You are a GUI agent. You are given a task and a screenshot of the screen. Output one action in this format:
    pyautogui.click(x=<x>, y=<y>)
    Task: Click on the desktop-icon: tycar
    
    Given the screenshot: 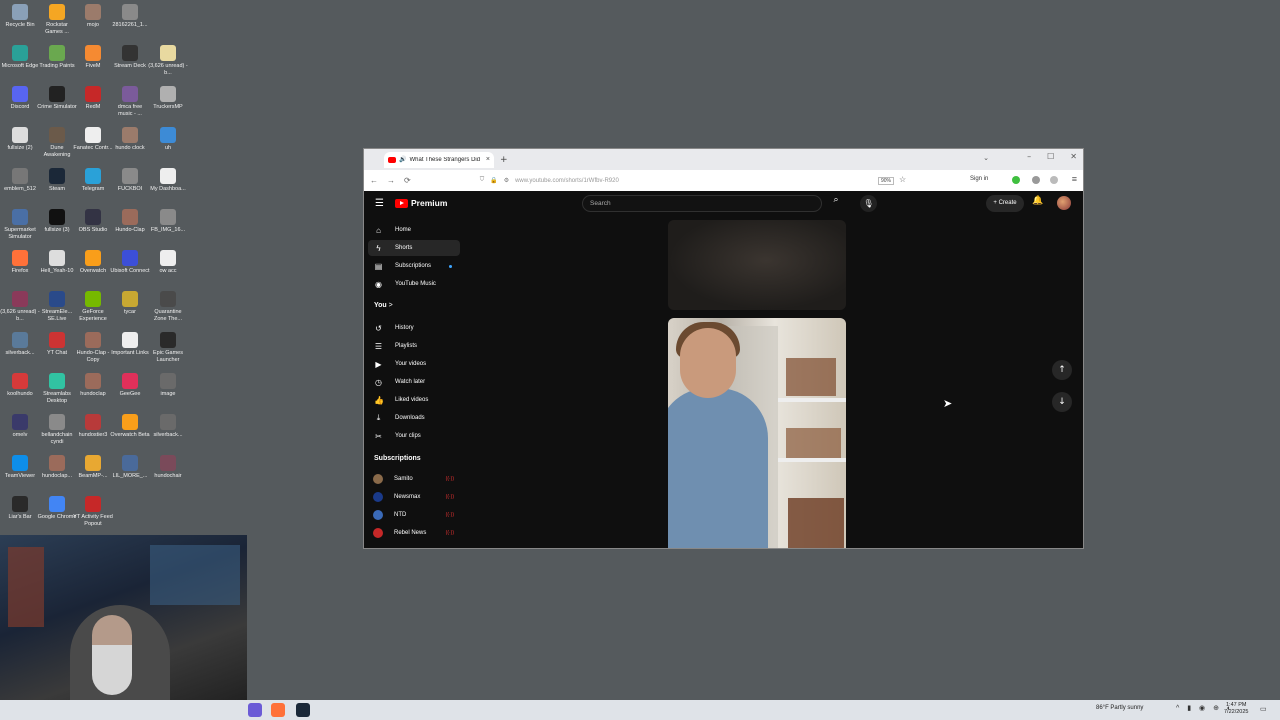 What is the action you would take?
    pyautogui.click(x=130, y=303)
    